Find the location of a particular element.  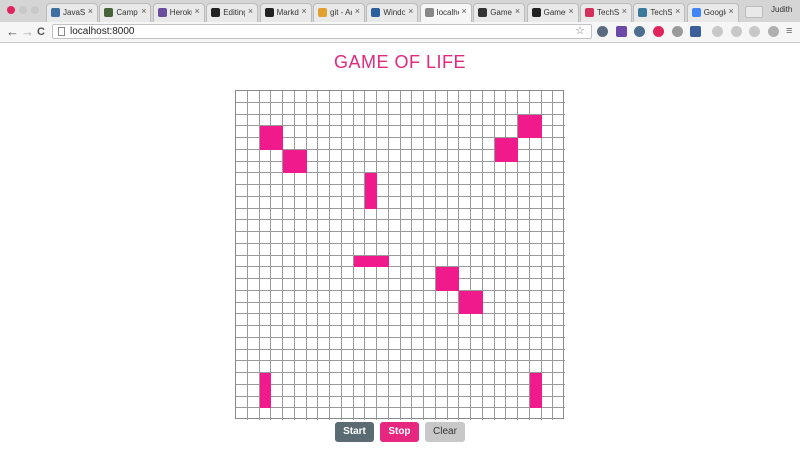

browser-tab: TechSh× is located at coordinates (606, 12).